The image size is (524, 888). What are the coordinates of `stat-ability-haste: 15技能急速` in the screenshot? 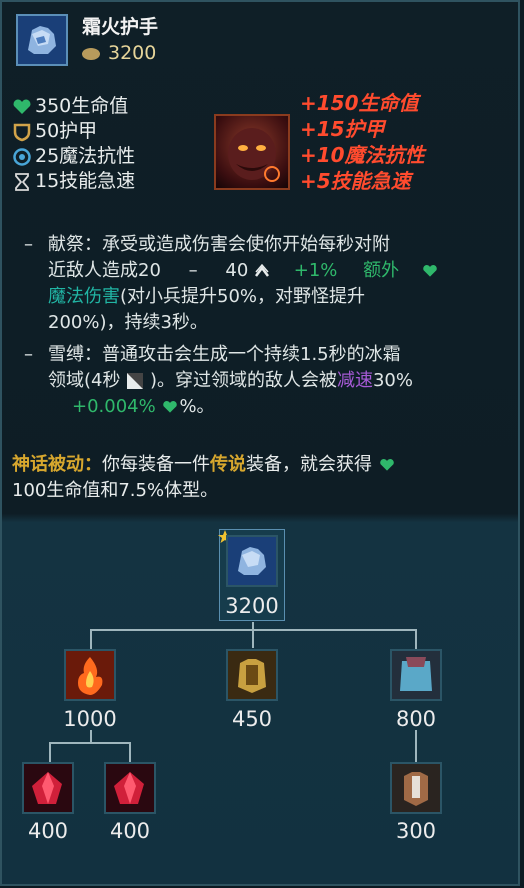 It's located at (73, 181).